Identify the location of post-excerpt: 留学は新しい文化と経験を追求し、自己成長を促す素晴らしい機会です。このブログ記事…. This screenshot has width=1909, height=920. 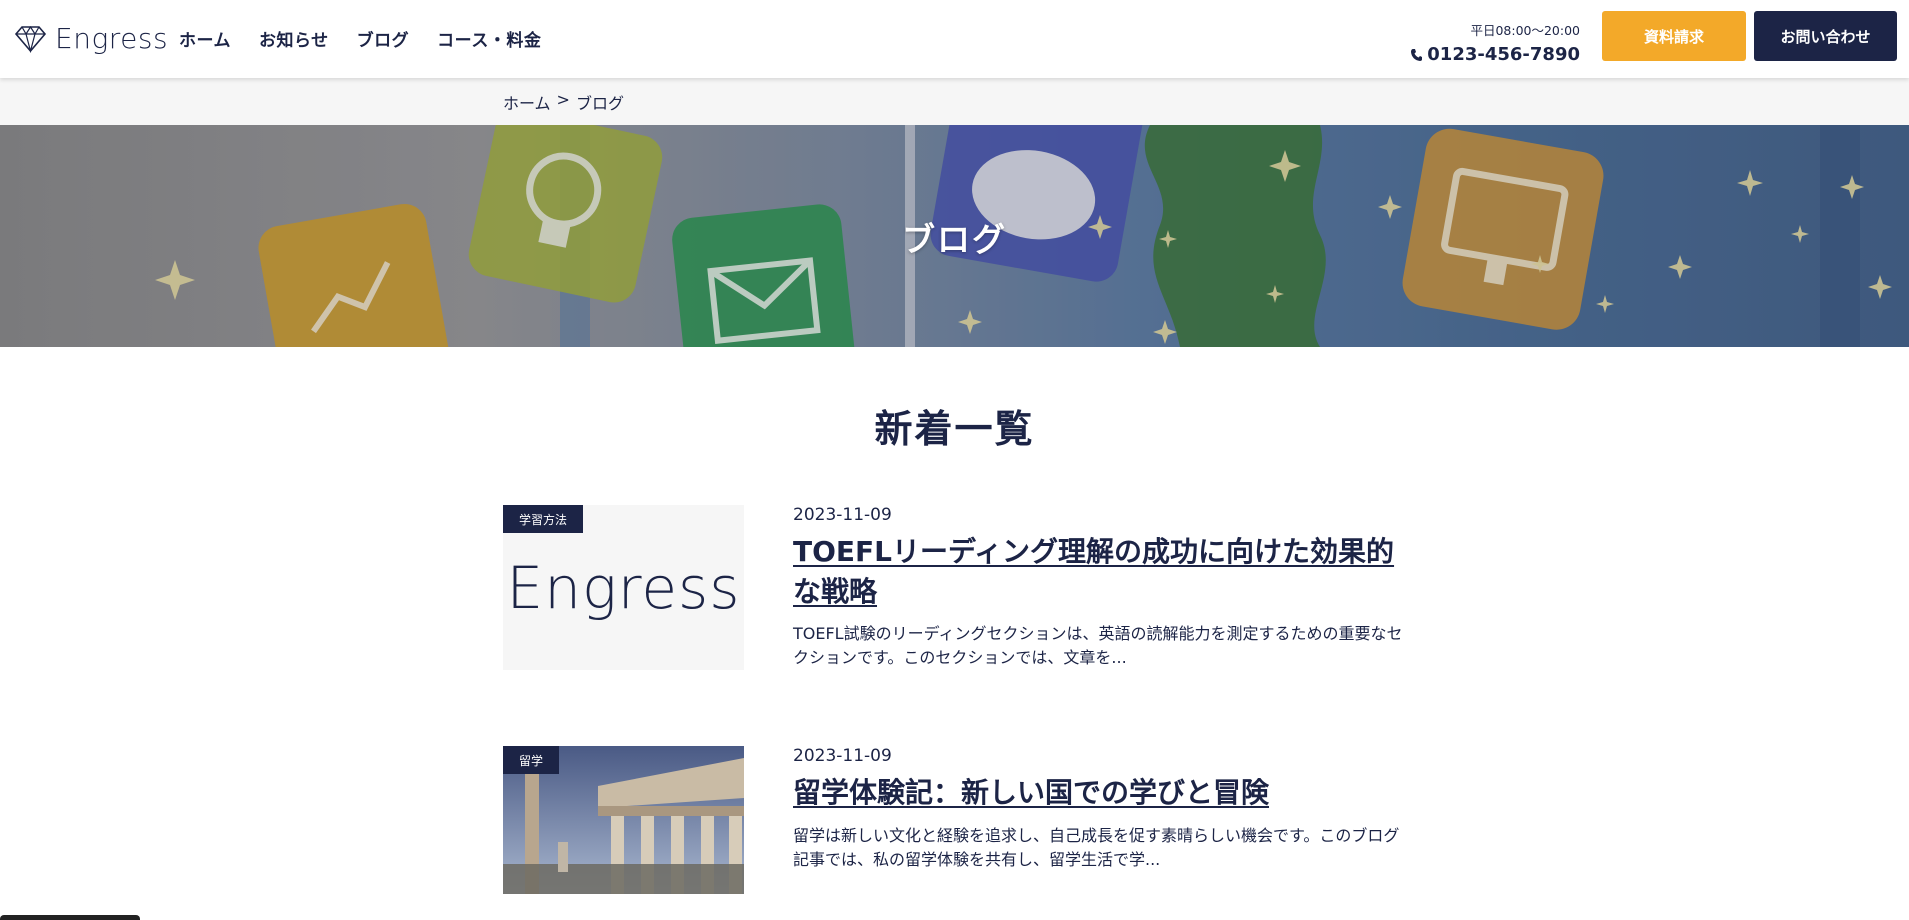
(1096, 847).